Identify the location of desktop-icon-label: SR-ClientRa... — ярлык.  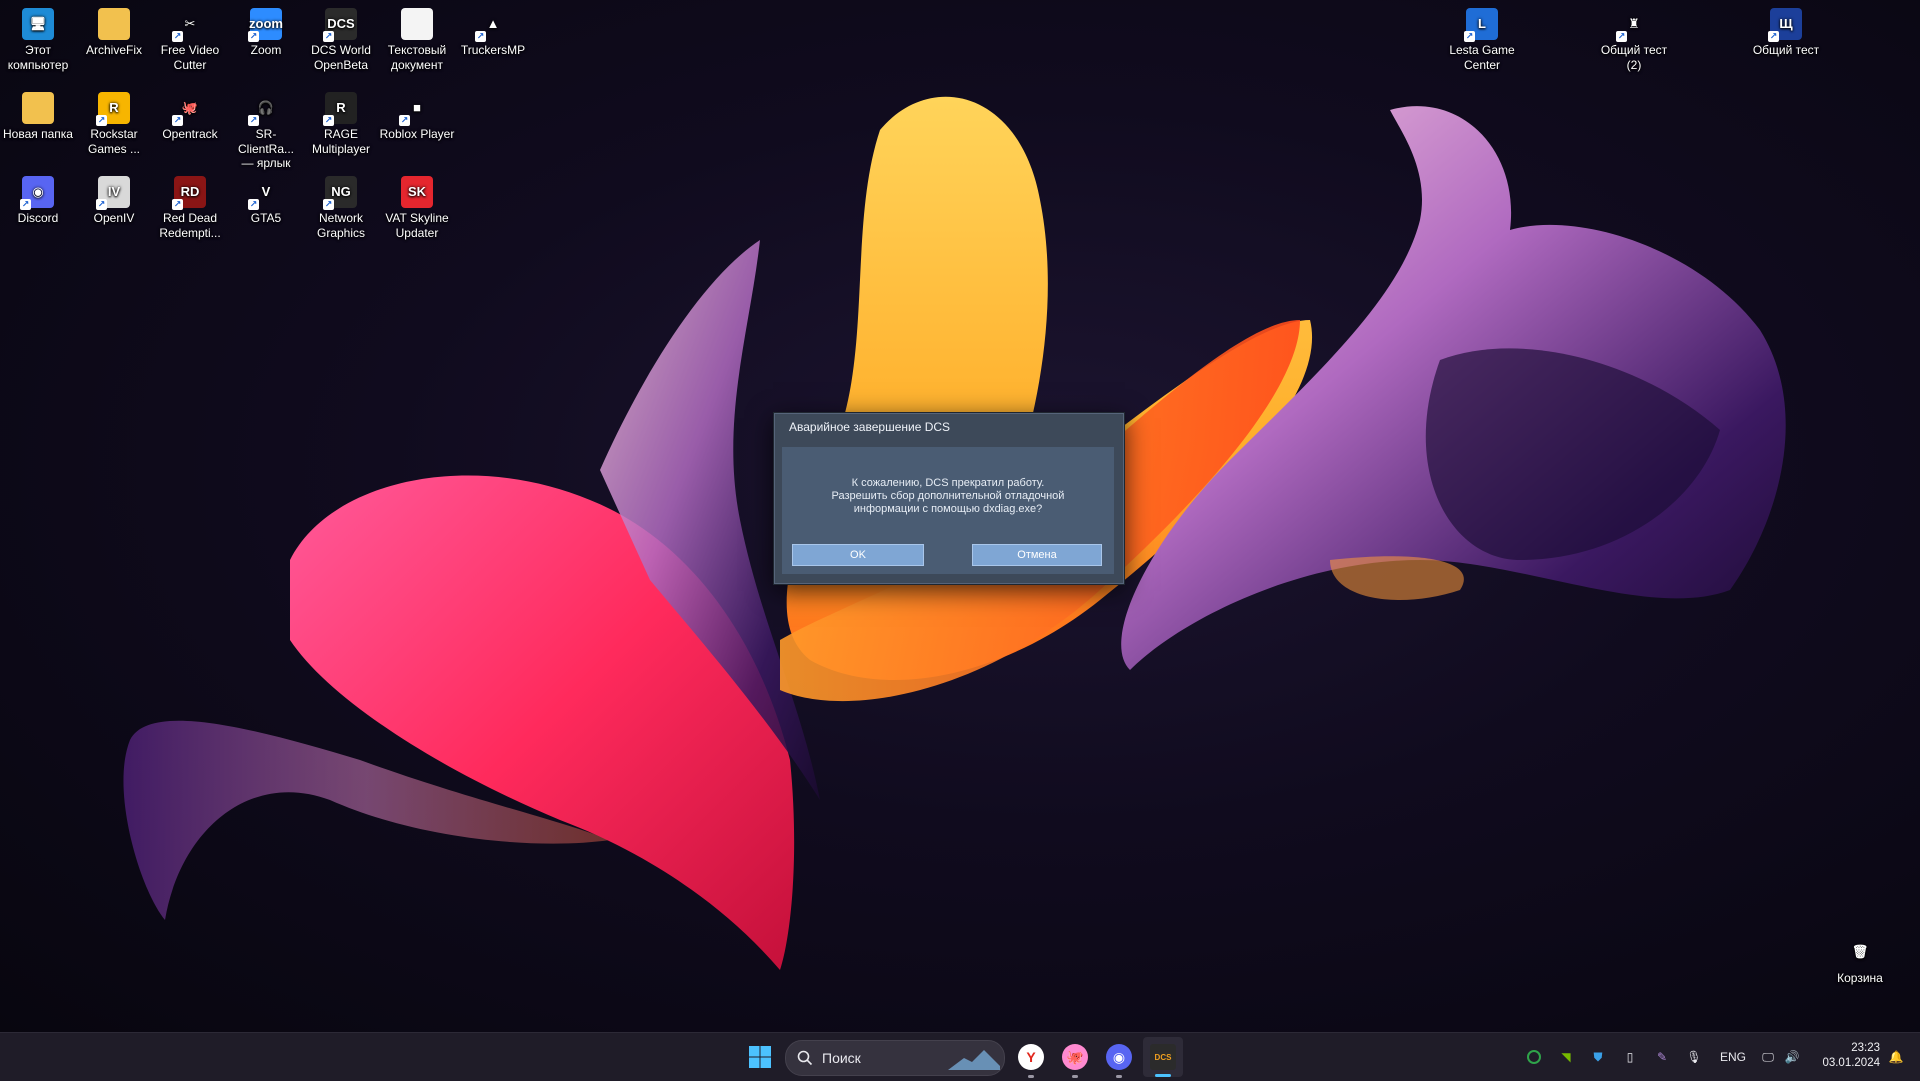
(266, 148).